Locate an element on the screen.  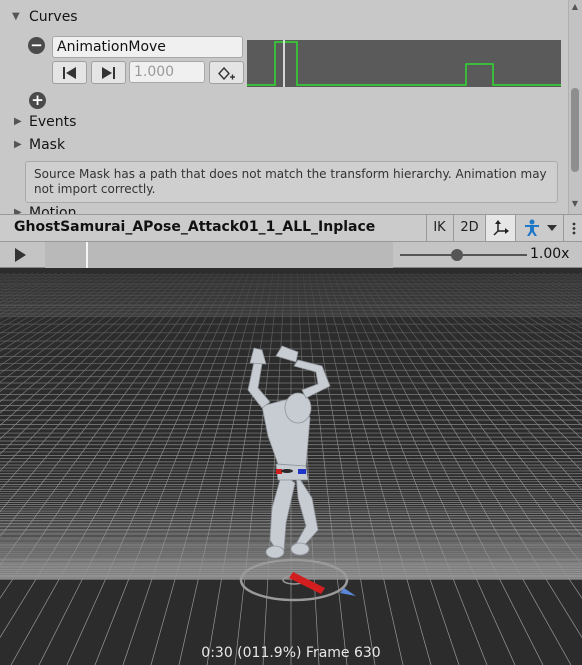
motion-foldout-label: Motion is located at coordinates (52, 209).